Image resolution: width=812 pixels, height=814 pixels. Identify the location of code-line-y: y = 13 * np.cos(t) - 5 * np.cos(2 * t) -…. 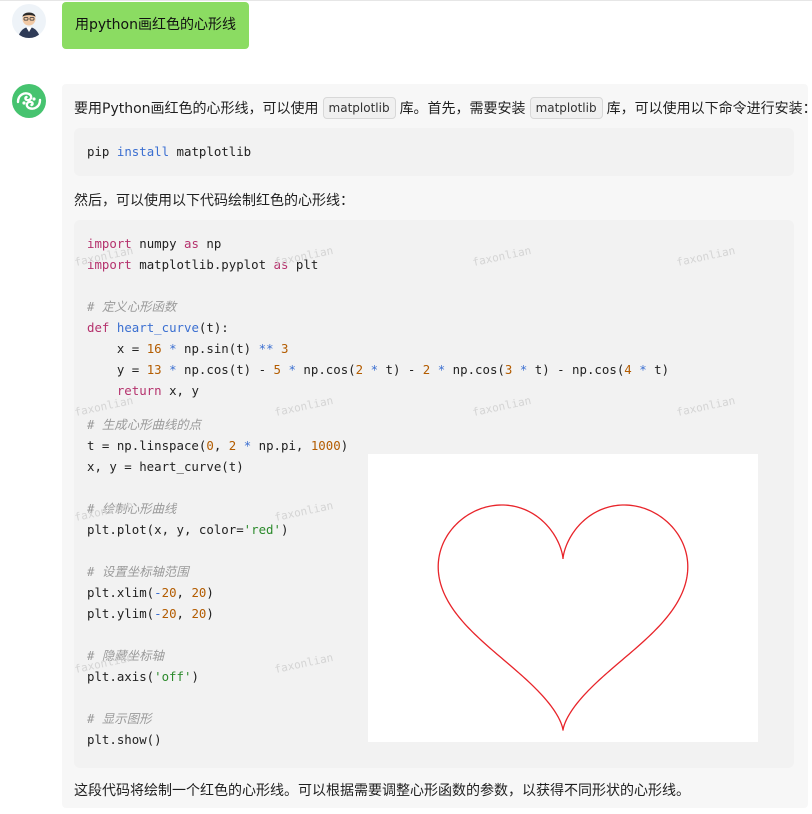
(378, 369).